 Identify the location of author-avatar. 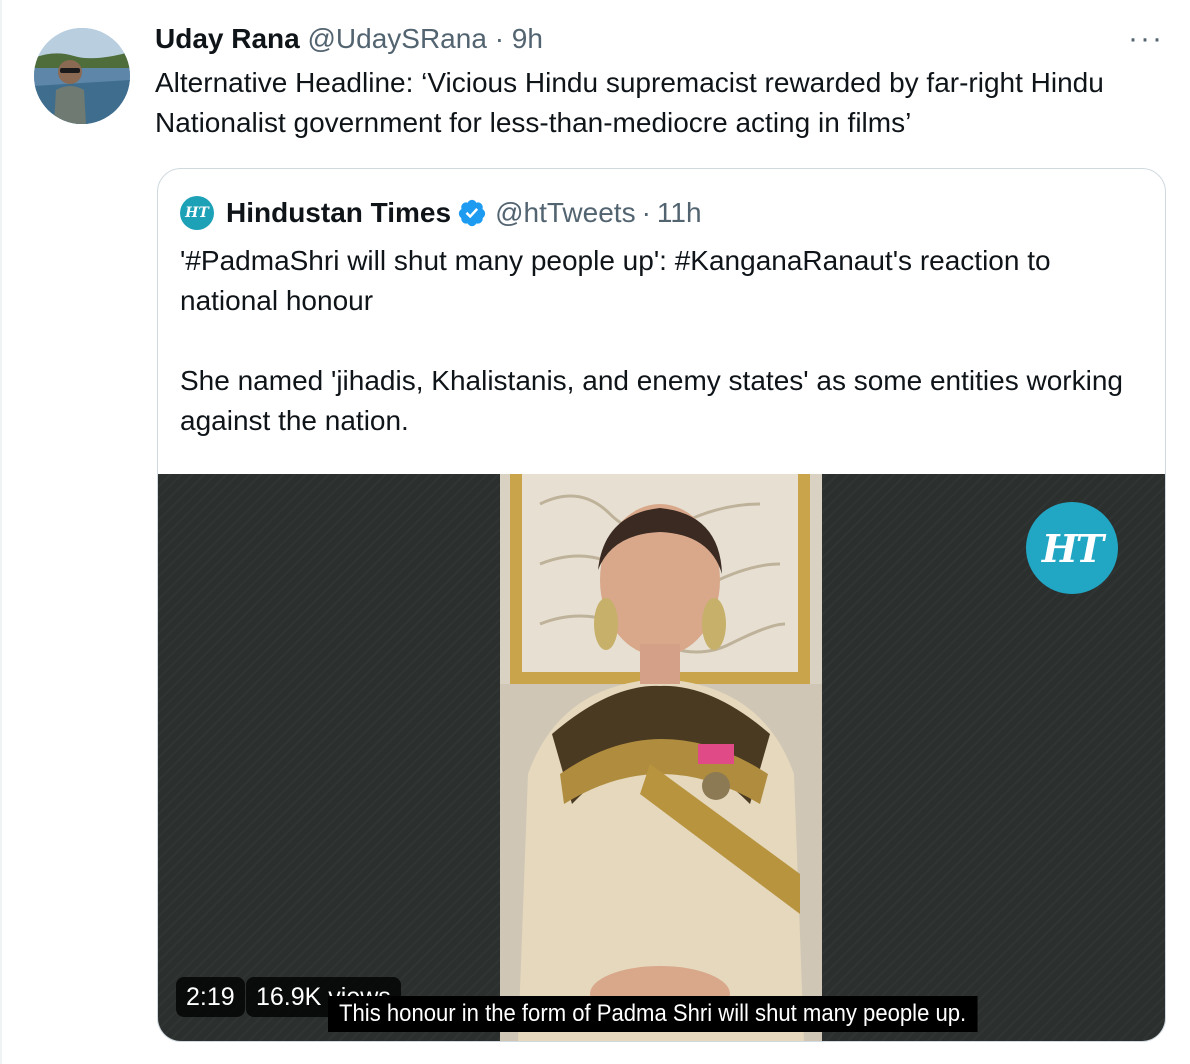
(82, 76).